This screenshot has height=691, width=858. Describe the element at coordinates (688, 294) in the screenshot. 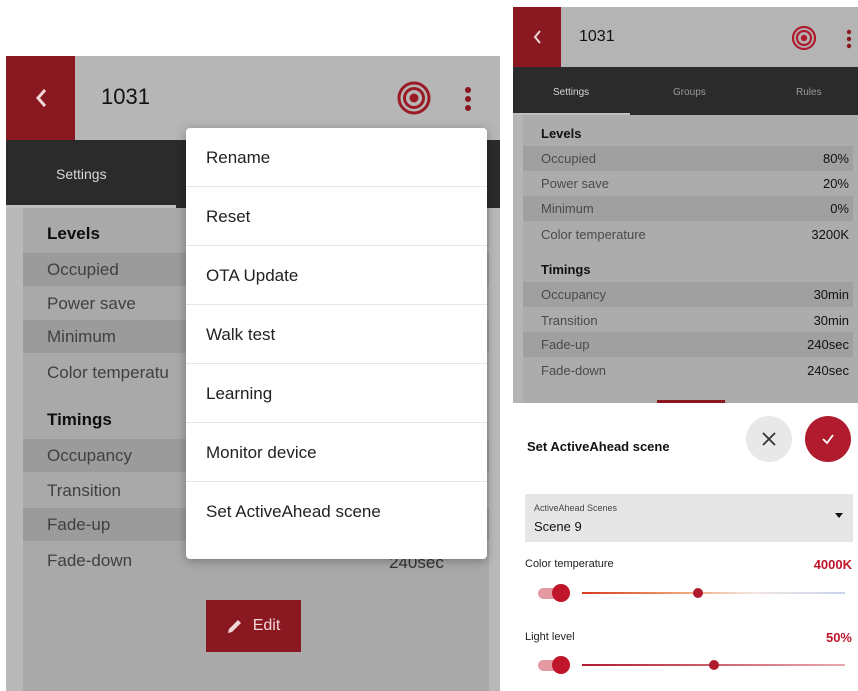

I see `list-item: Occupancy 30min` at that location.